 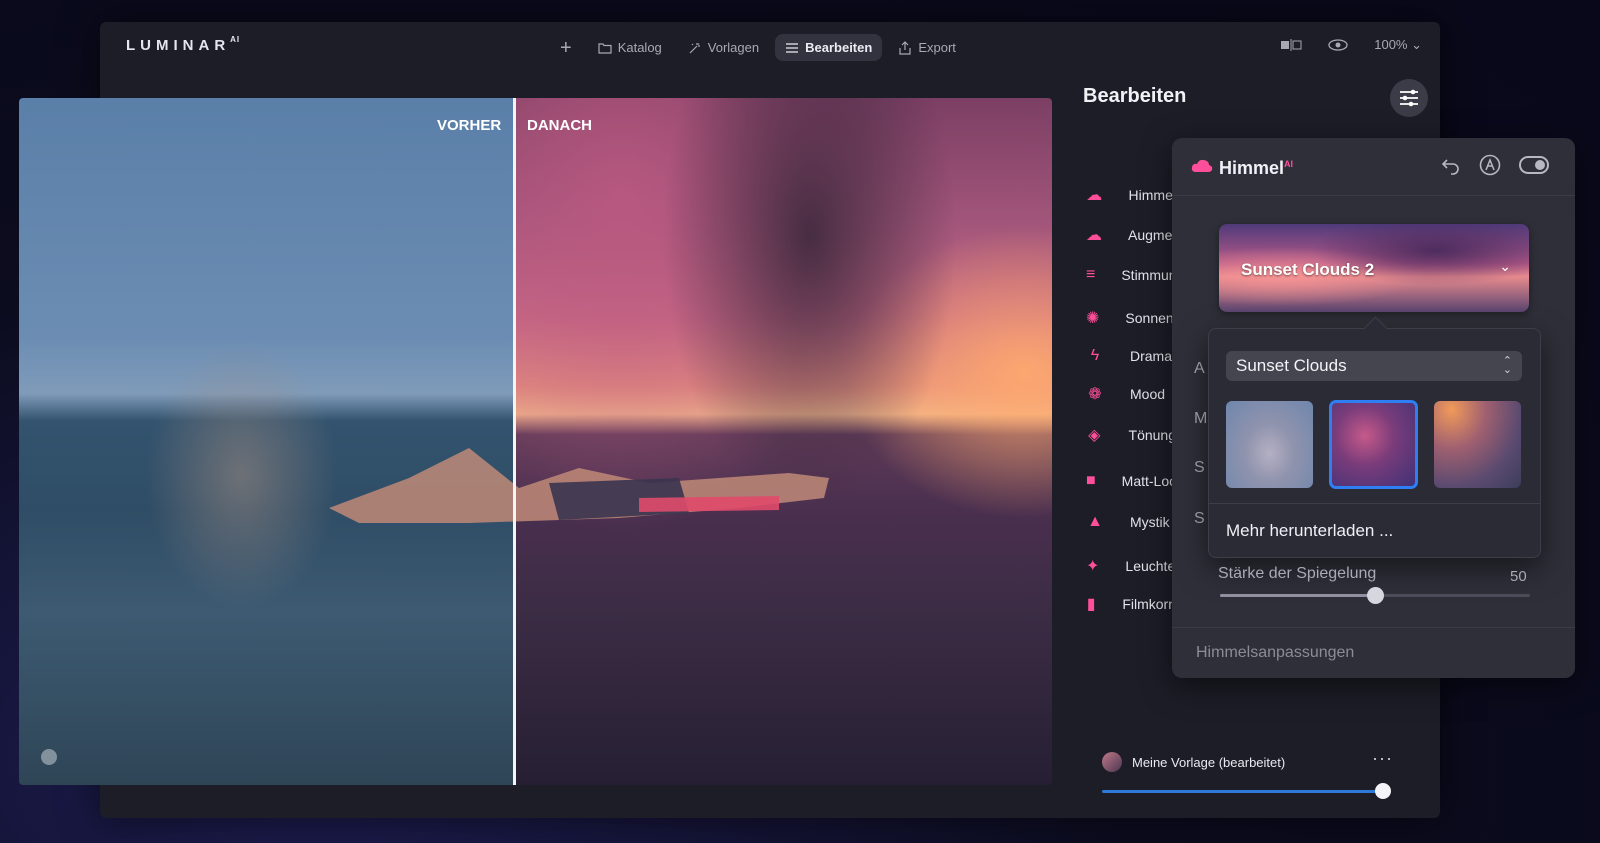 I want to click on tool-himmel: ☁ Himmel, so click(x=1131, y=195).